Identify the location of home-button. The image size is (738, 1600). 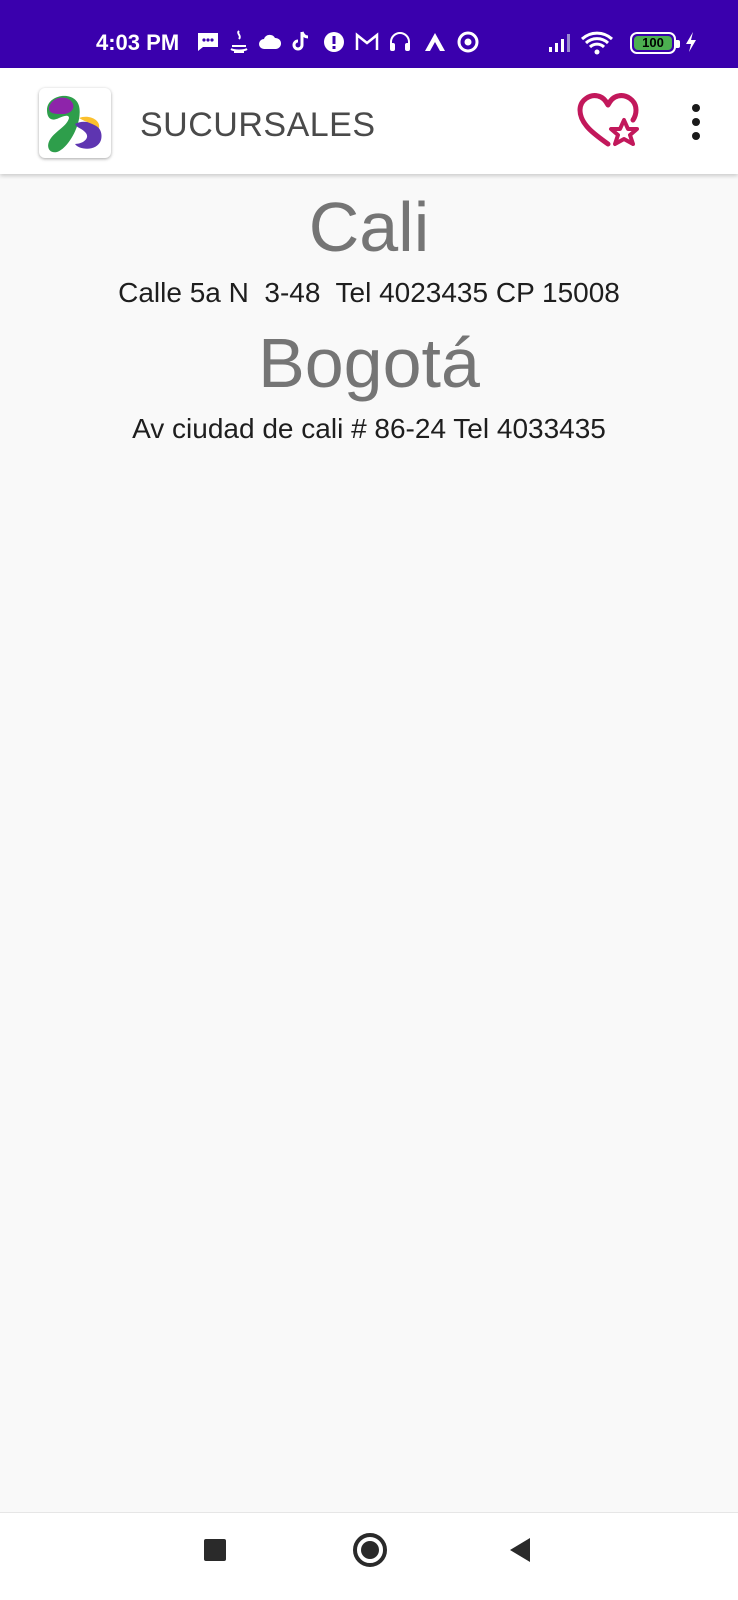
(370, 1550).